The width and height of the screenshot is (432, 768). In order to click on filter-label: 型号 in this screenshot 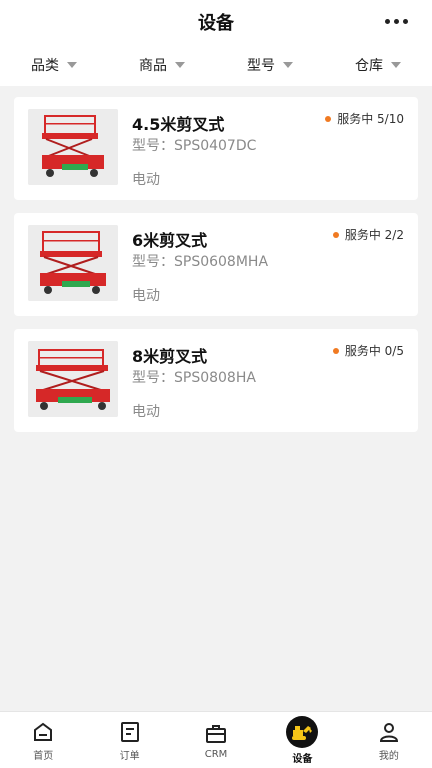, I will do `click(261, 66)`.